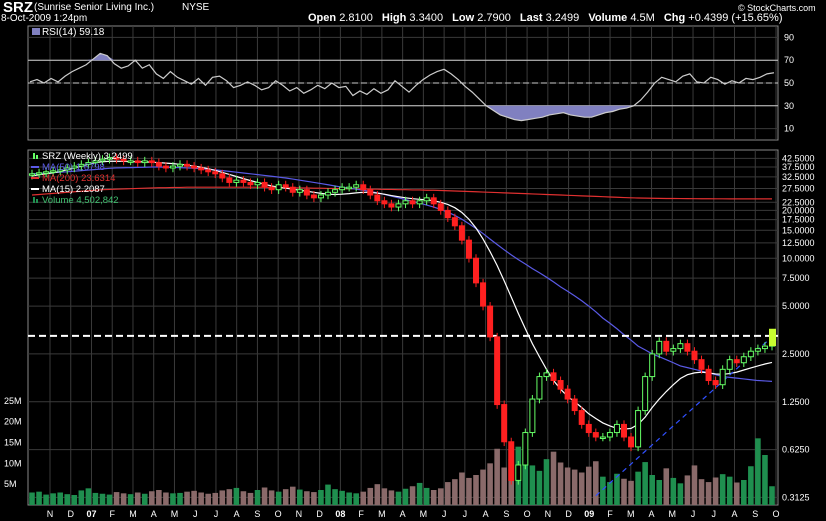 The width and height of the screenshot is (826, 521). Describe the element at coordinates (73, 189) in the screenshot. I see `legend-ma15-text: MA(15) 2.2087` at that location.